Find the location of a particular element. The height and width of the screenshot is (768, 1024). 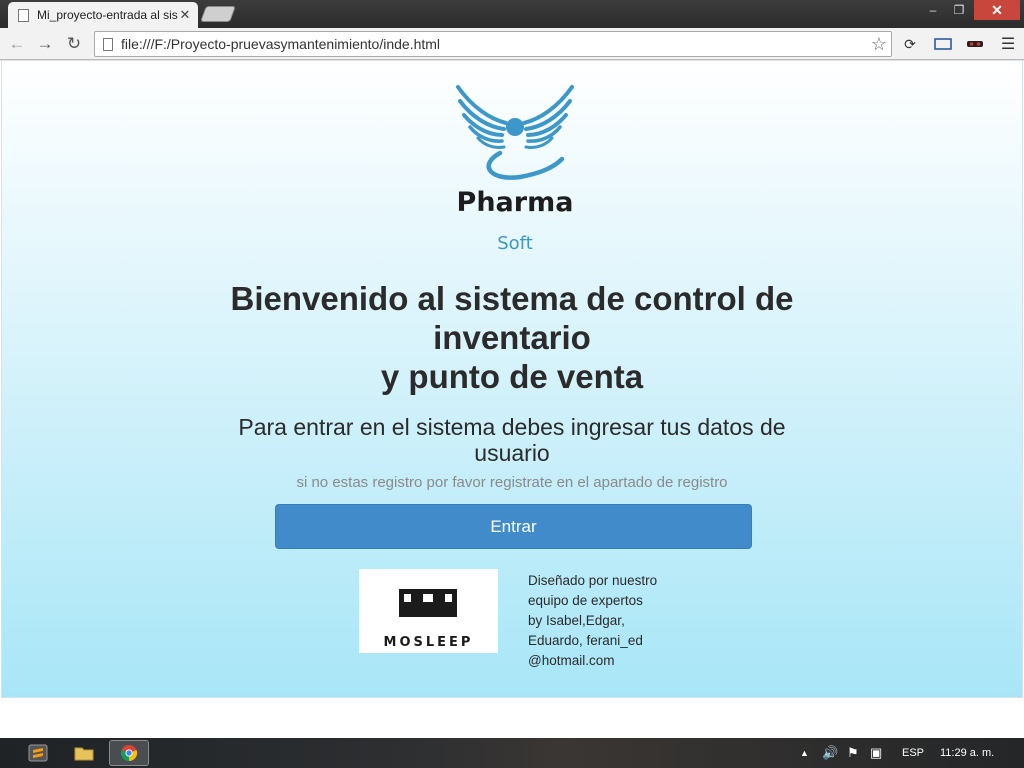

back-button: ← is located at coordinates (17, 44).